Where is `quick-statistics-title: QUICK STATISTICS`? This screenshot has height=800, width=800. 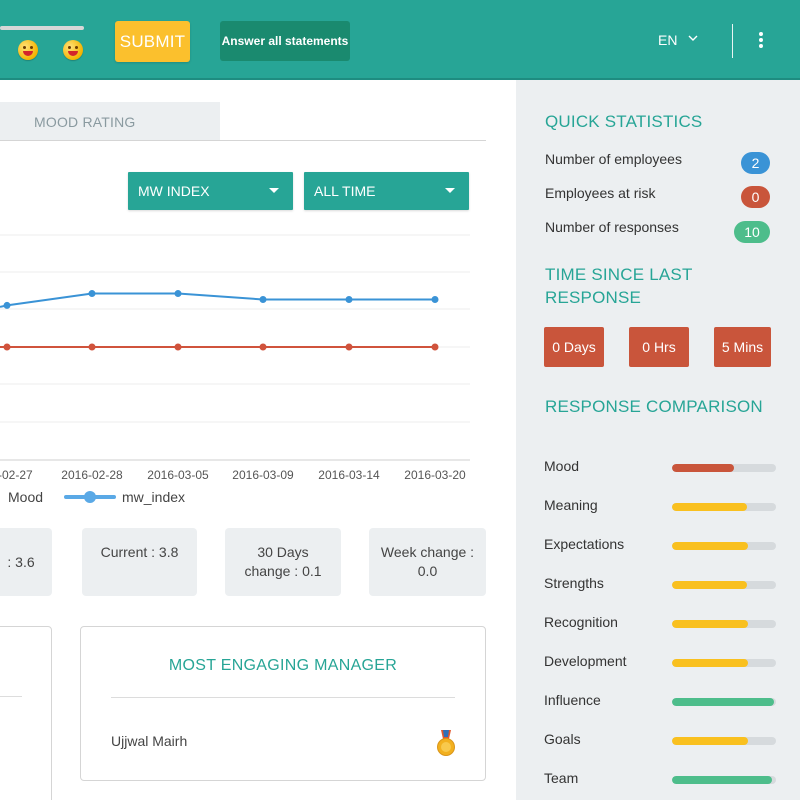 quick-statistics-title: QUICK STATISTICS is located at coordinates (624, 121).